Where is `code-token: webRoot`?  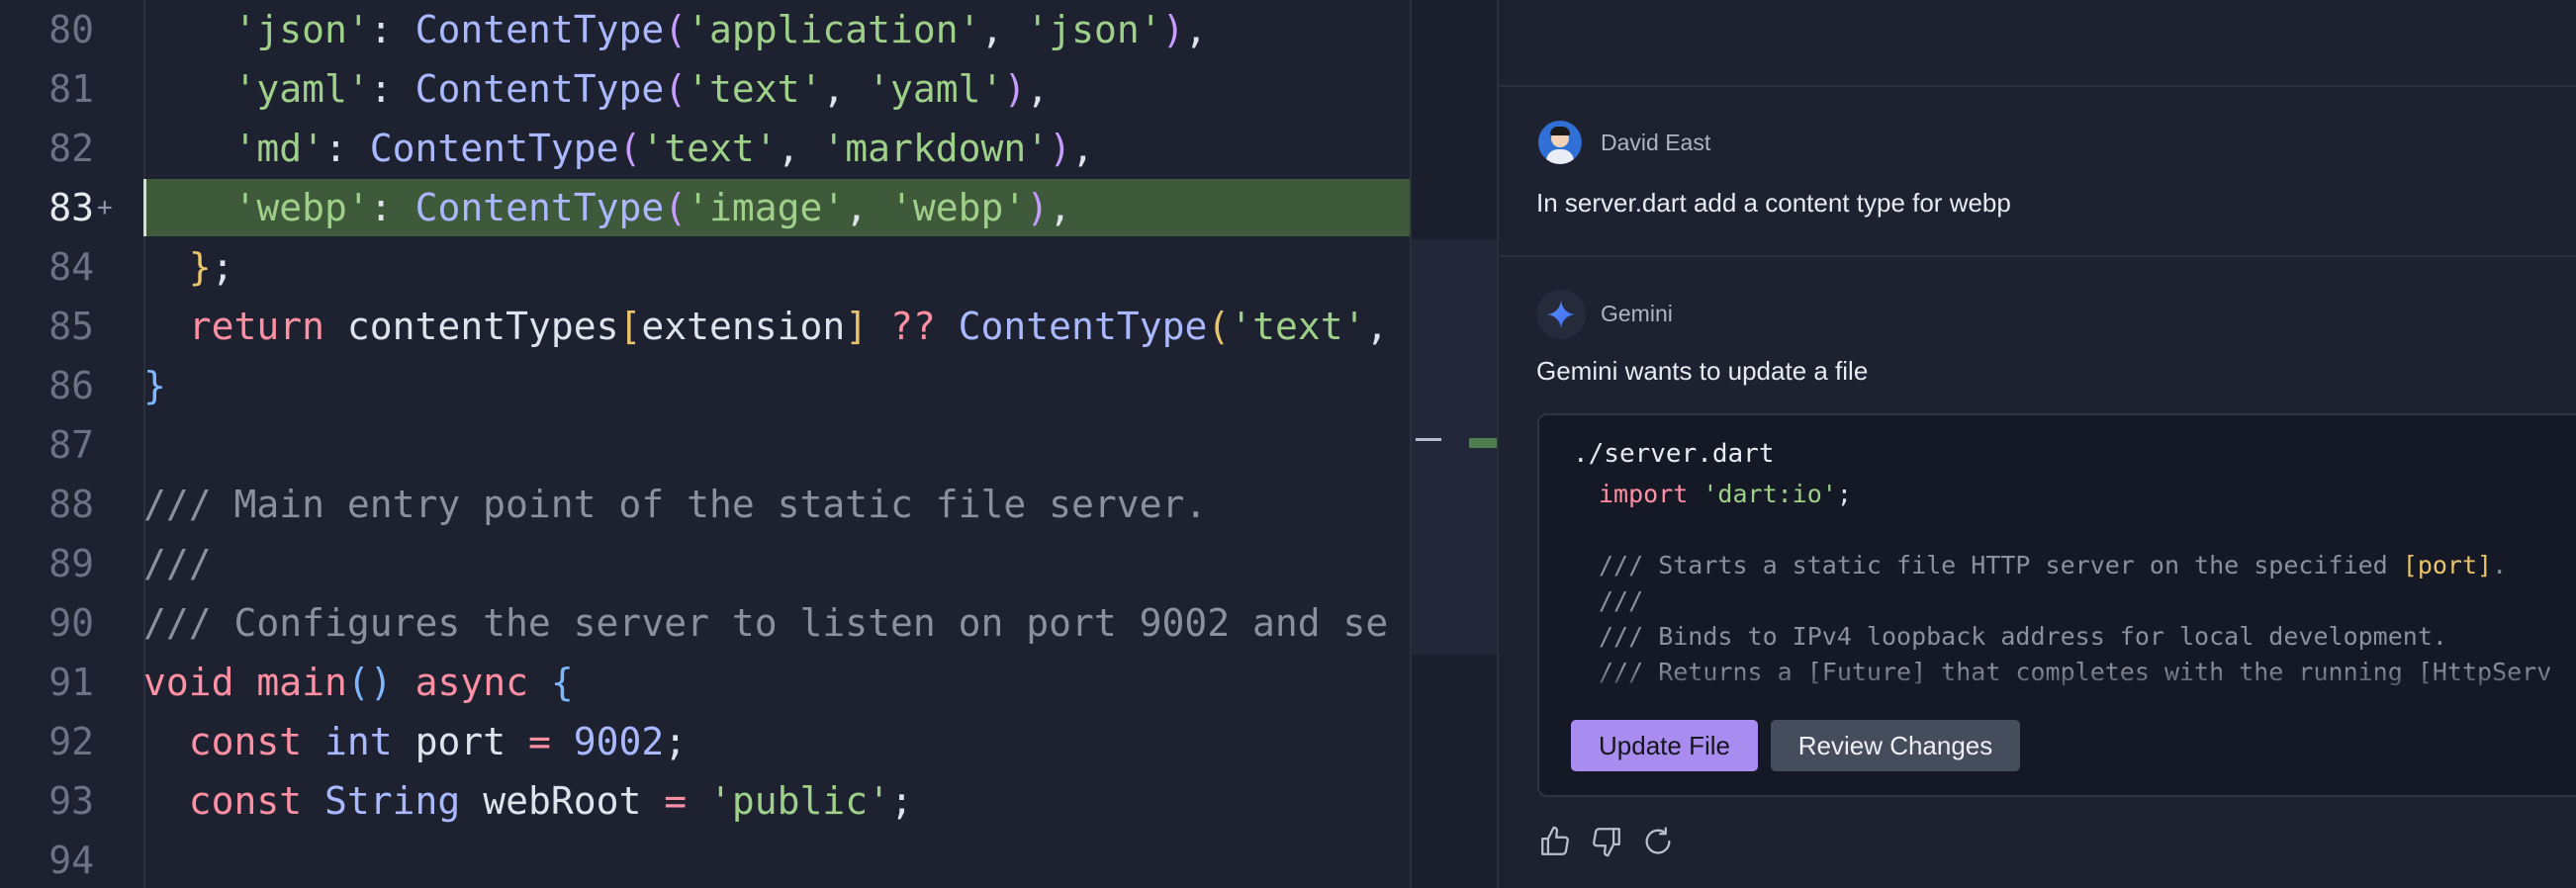 code-token: webRoot is located at coordinates (562, 801).